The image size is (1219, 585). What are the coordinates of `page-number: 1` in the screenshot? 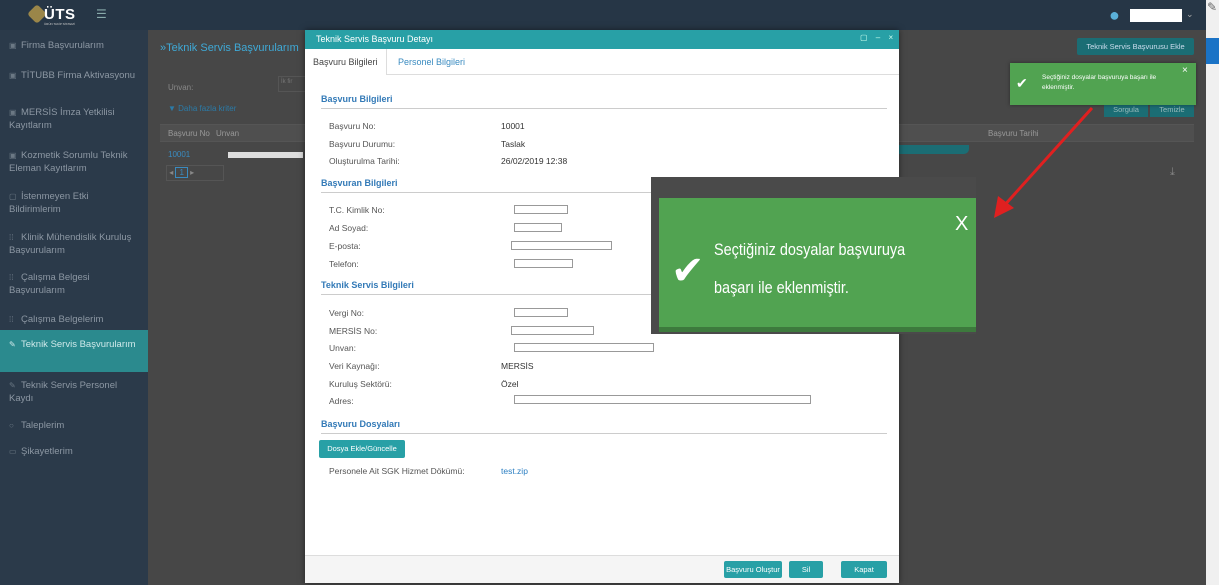 It's located at (181, 172).